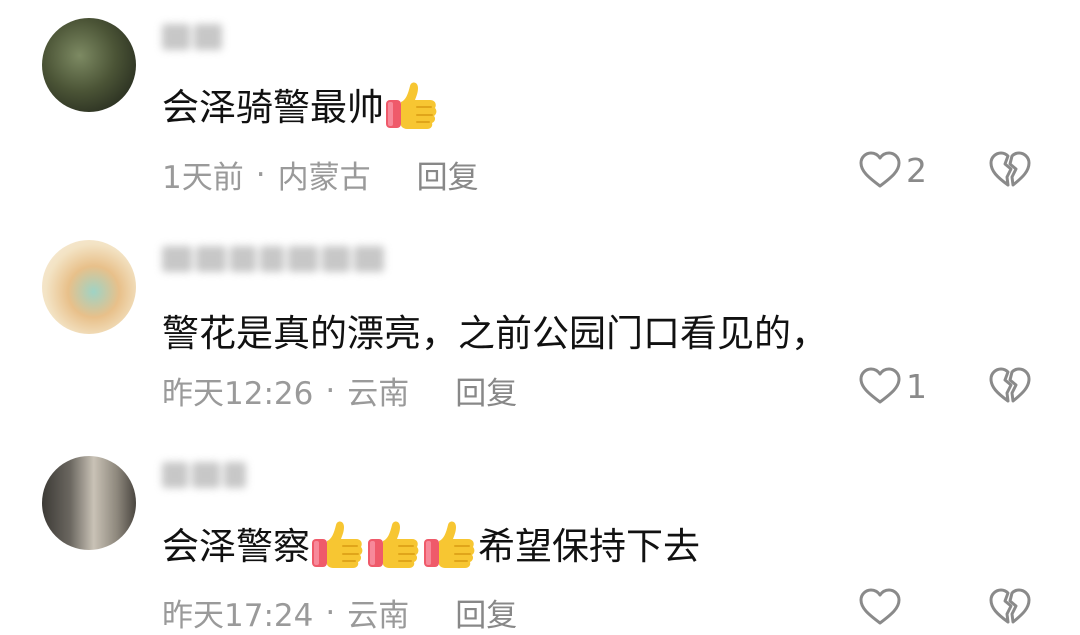 This screenshot has width=1080, height=635. What do you see at coordinates (206, 477) in the screenshot?
I see `username-blurred` at bounding box center [206, 477].